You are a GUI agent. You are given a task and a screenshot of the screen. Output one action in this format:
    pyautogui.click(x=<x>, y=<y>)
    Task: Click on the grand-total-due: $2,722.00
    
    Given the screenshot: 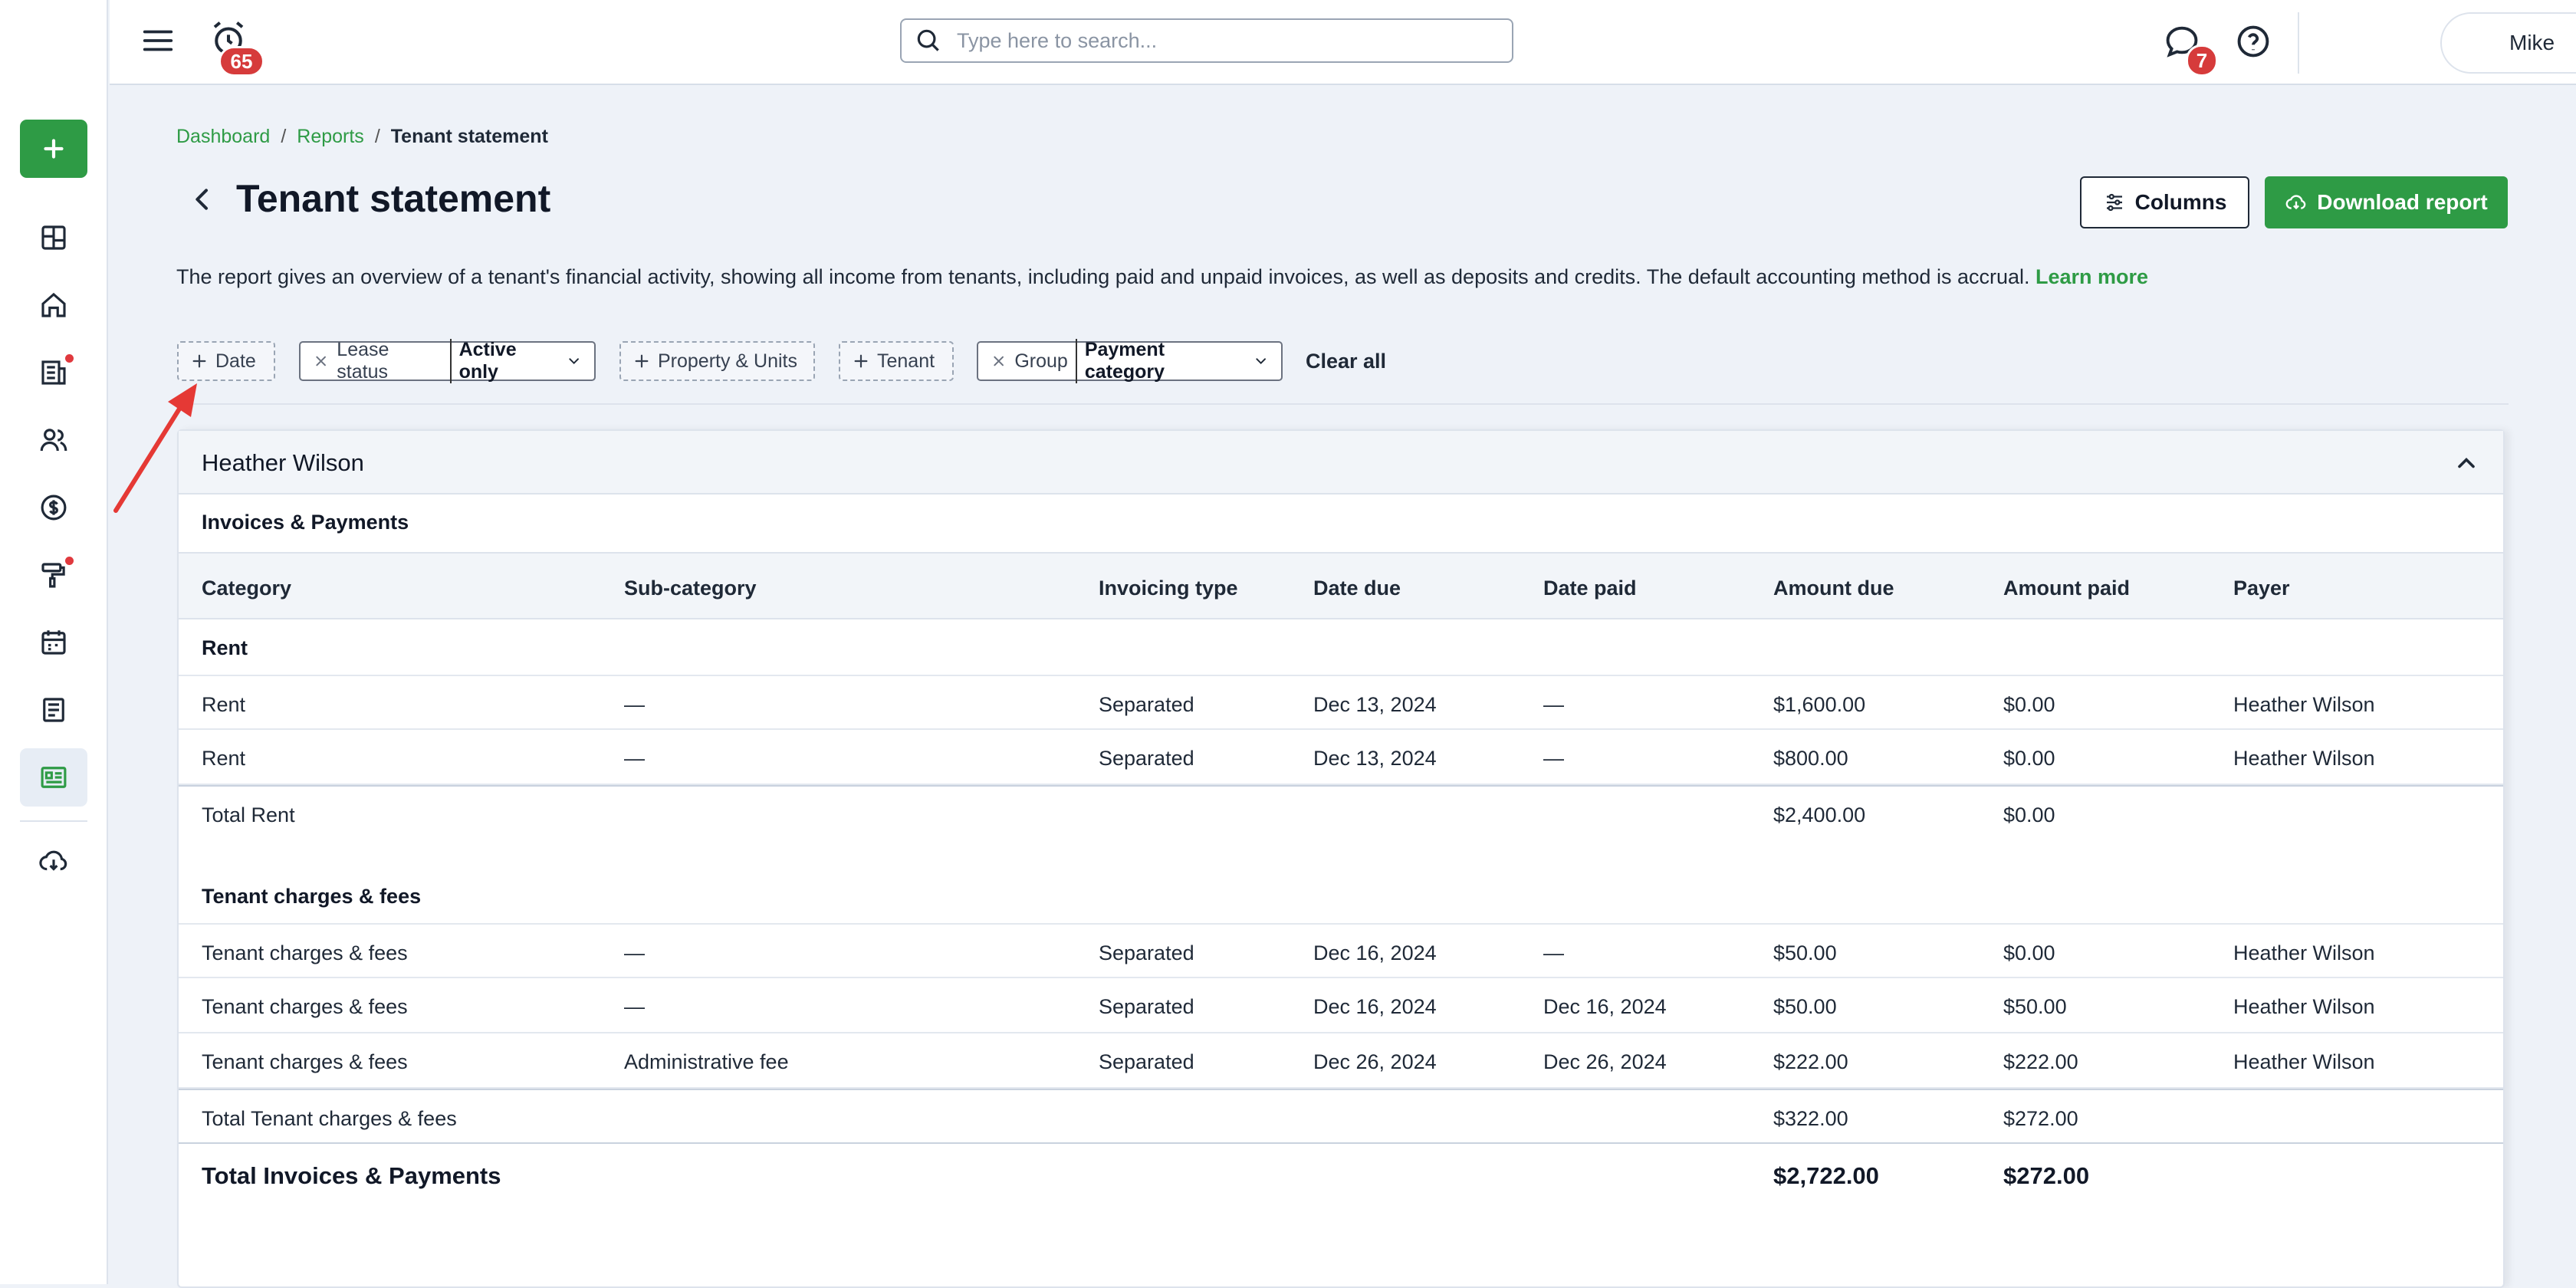 What is the action you would take?
    pyautogui.click(x=1826, y=1176)
    